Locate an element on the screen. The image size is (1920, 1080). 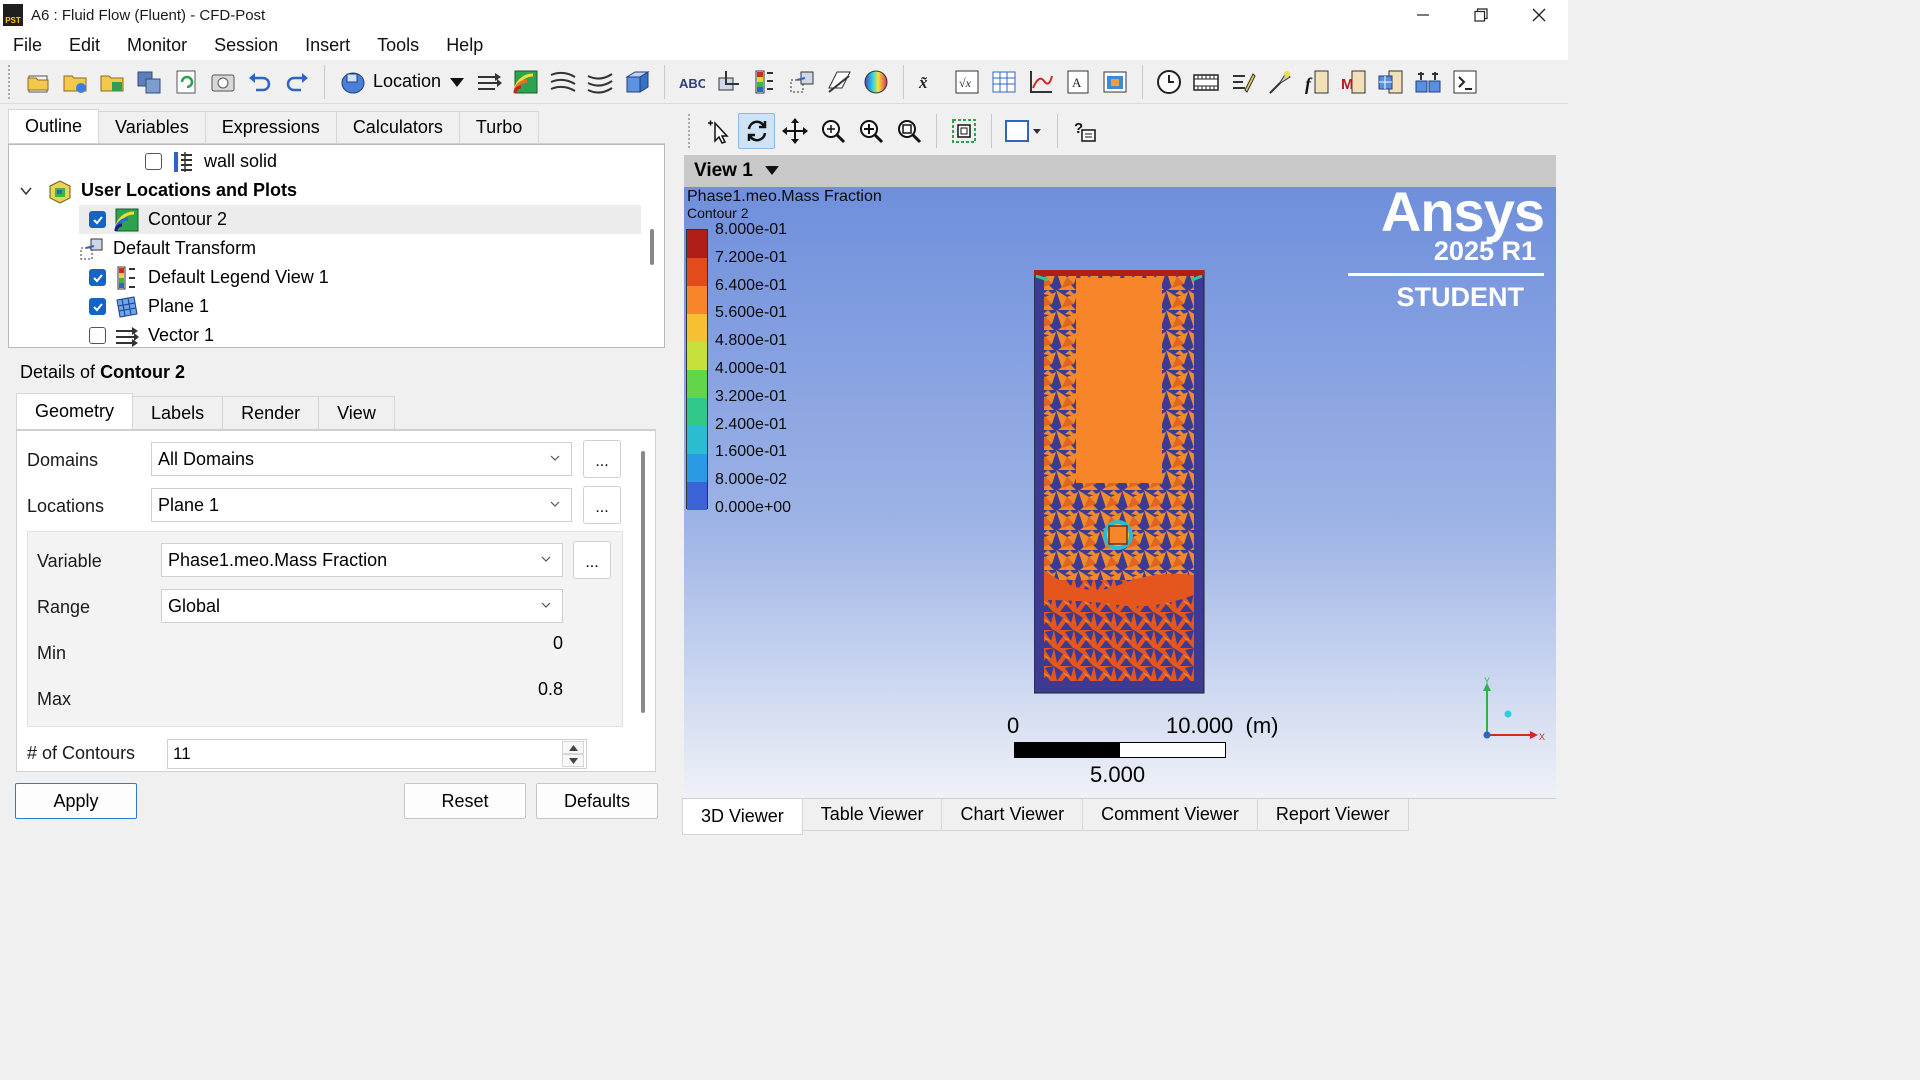
minimize-button is located at coordinates (1423, 15).